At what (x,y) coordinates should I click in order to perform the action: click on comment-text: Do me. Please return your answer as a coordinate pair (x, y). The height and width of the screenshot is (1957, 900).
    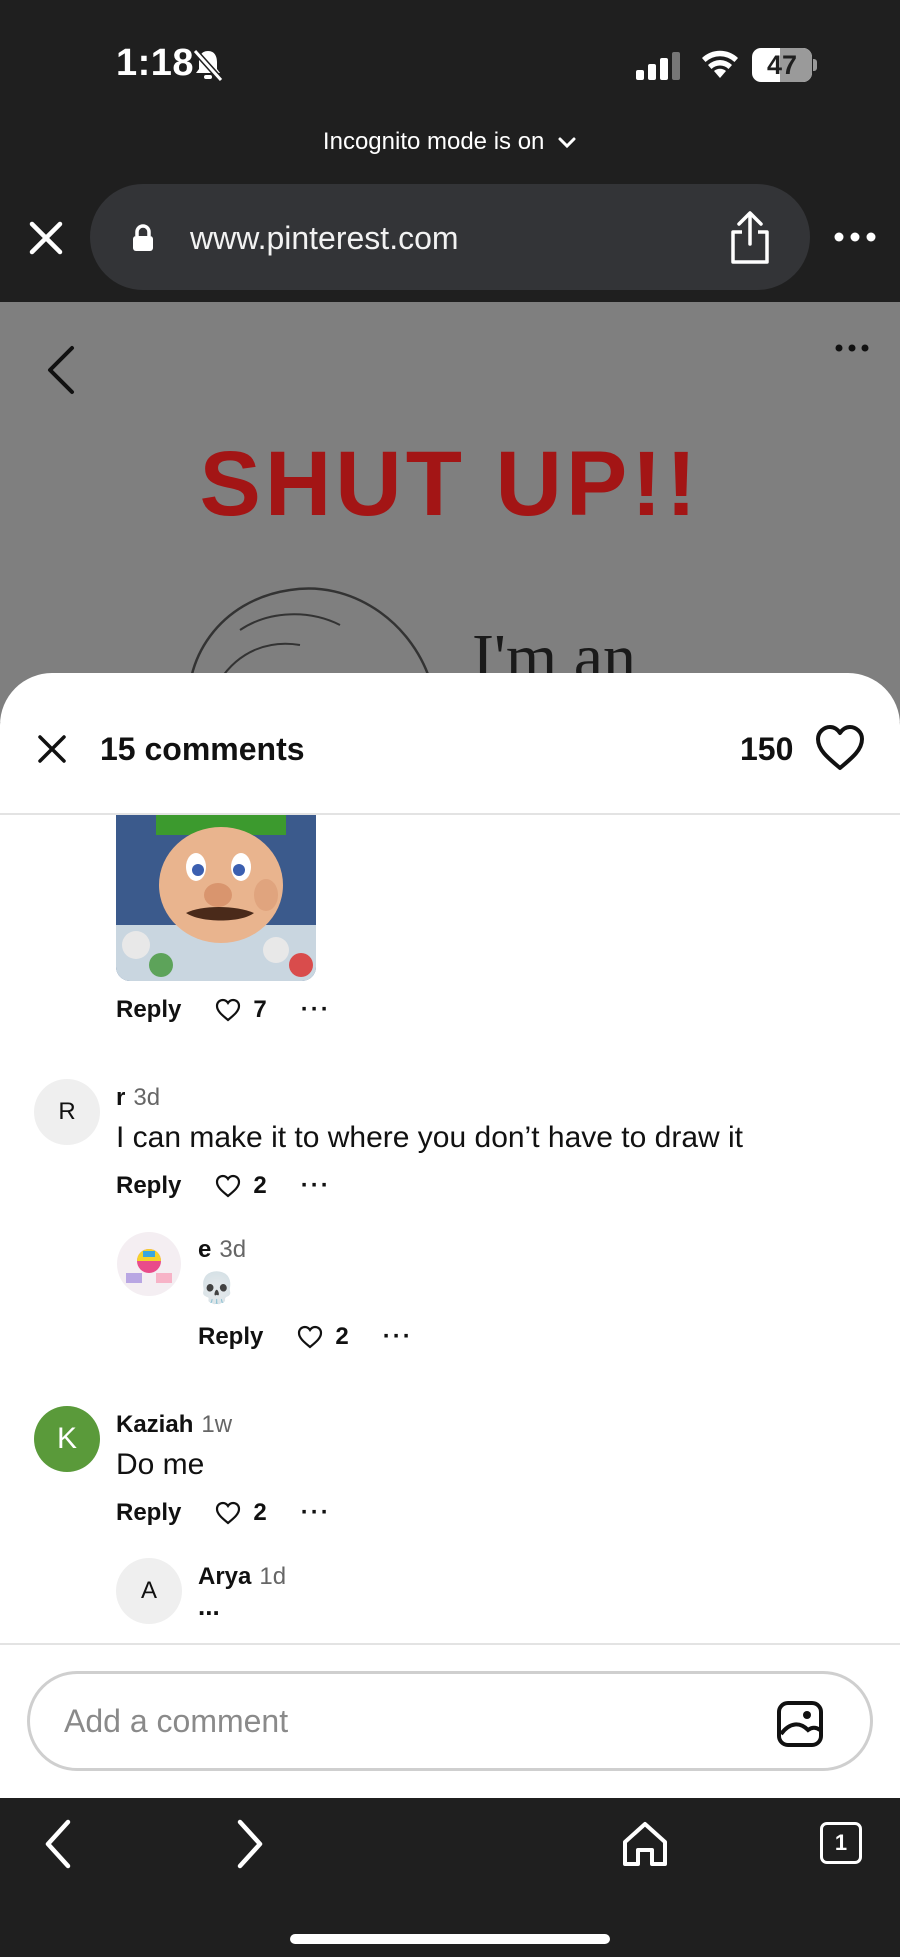
    Looking at the image, I should click on (160, 1464).